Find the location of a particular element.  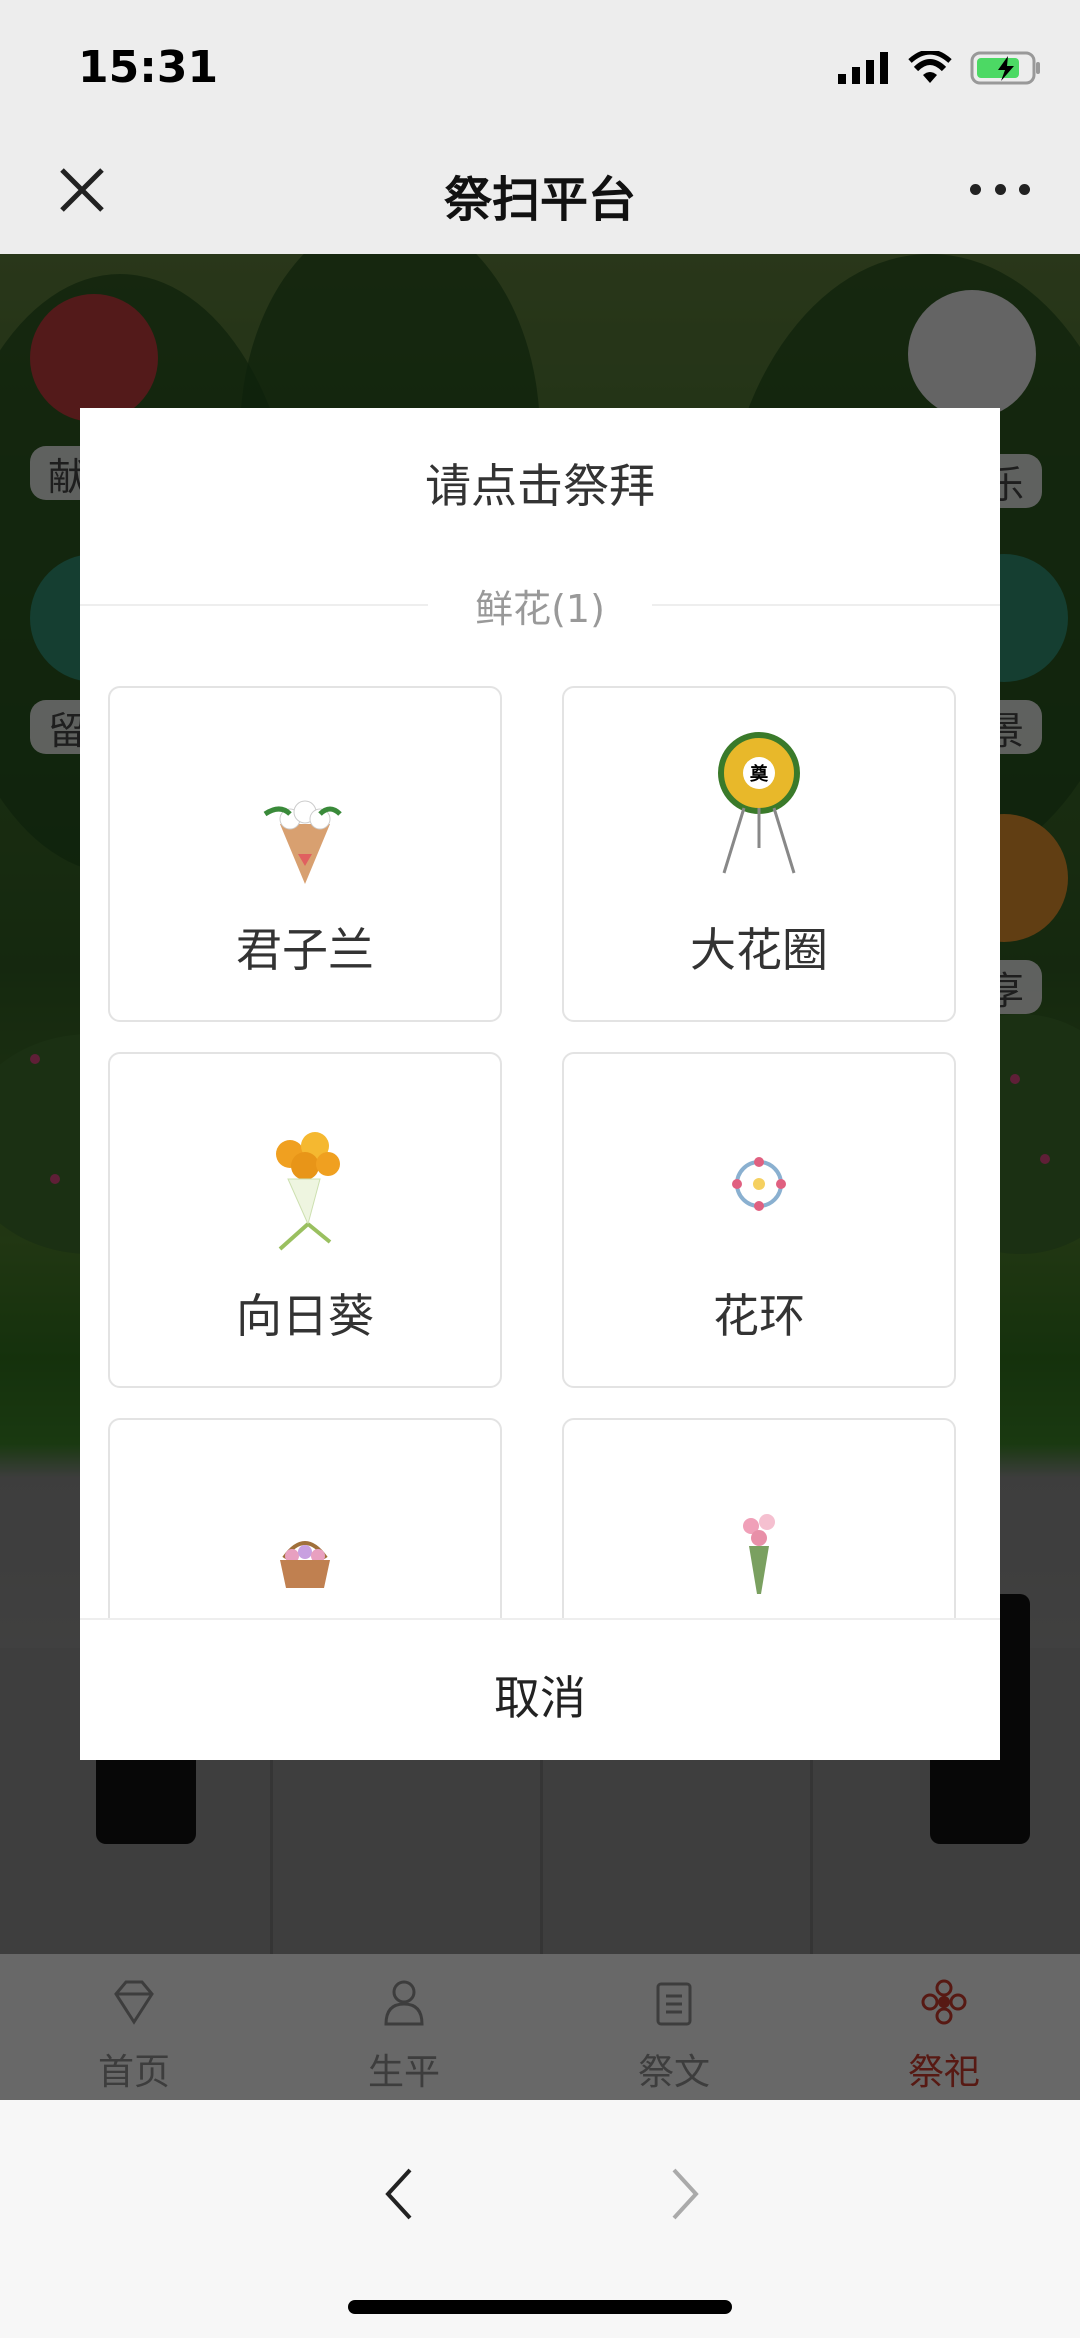

navigation-bar: 祭扫平台 is located at coordinates (540, 192).